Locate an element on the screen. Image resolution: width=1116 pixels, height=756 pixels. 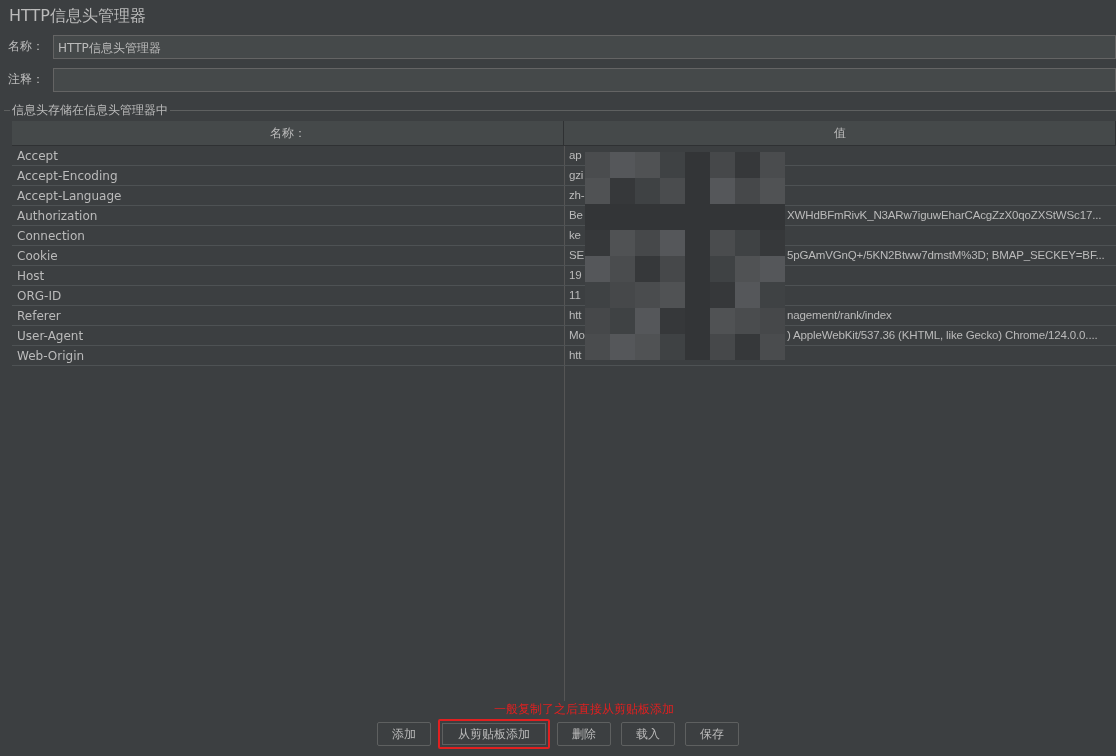
text-field is located at coordinates (584, 79).